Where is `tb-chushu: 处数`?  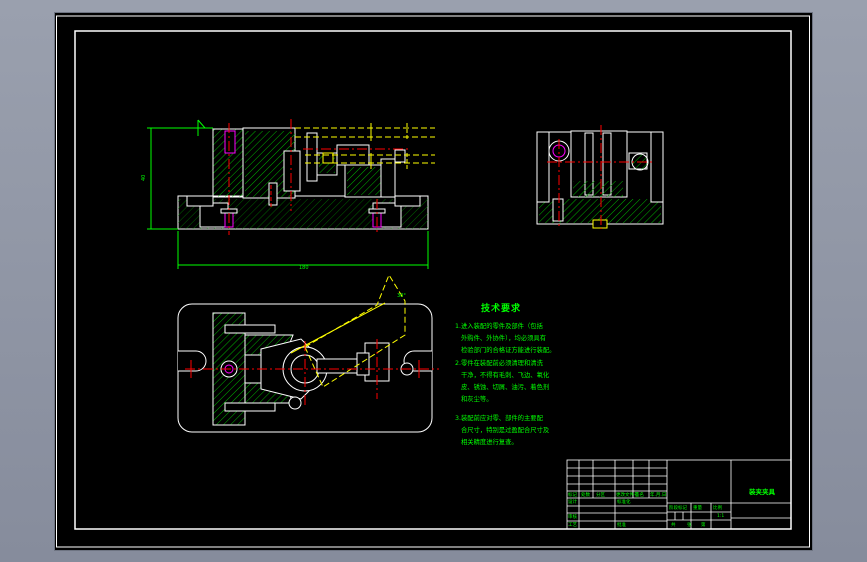 tb-chushu: 处数 is located at coordinates (585, 494).